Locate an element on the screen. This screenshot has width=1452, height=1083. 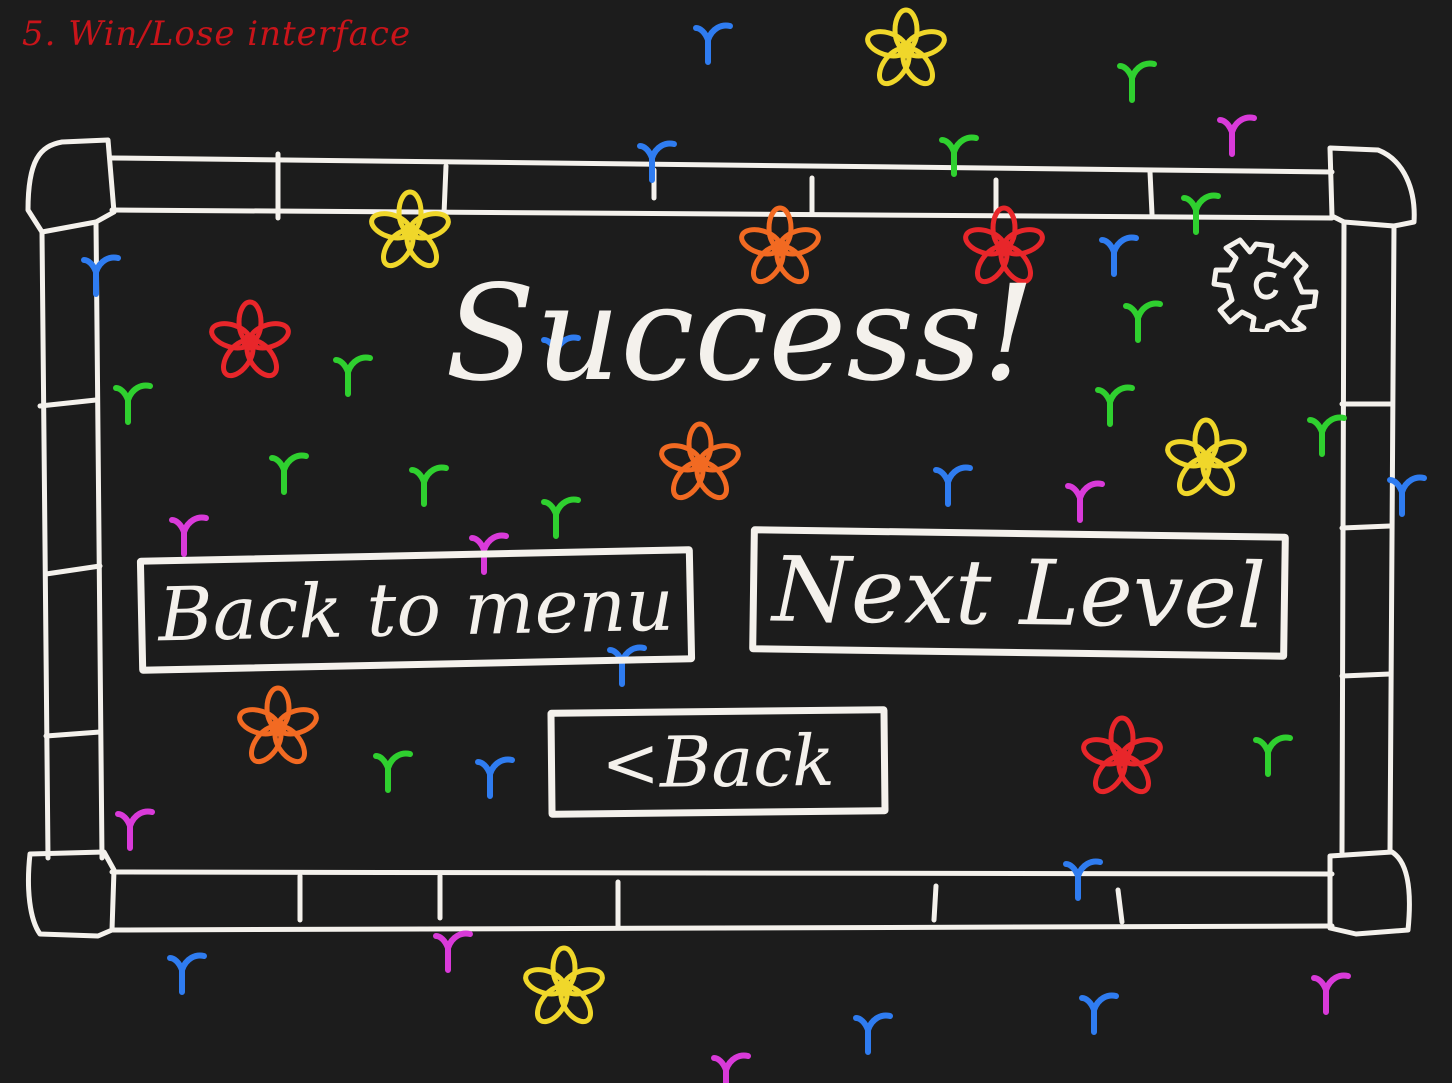
back-to-menu-button: Back to menu is located at coordinates (416, 610).